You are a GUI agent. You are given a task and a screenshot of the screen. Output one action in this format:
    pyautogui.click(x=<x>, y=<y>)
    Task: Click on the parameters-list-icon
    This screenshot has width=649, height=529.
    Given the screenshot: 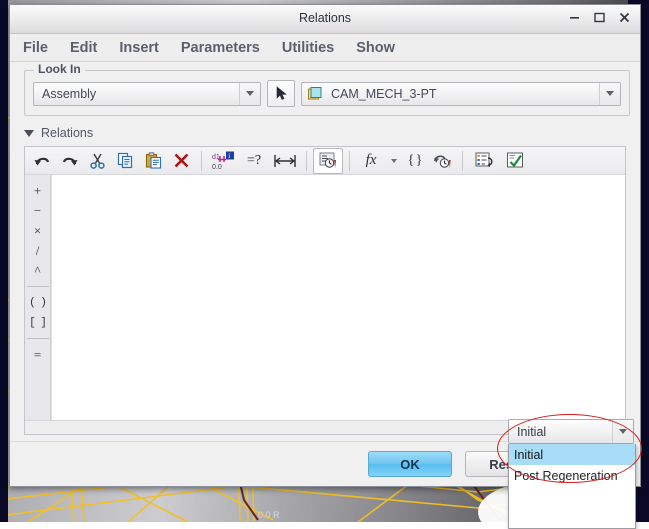 What is the action you would take?
    pyautogui.click(x=484, y=159)
    